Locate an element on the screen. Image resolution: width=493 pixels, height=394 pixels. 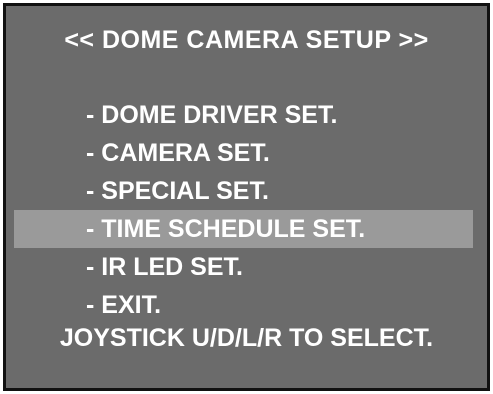
menu-item-ir-led-set: - IR LED SET. is located at coordinates (246, 267).